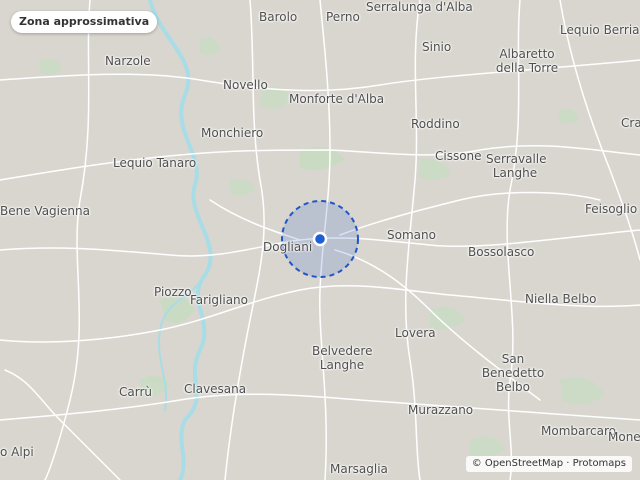 This screenshot has width=640, height=480. Describe the element at coordinates (173, 292) in the screenshot. I see `place-label: Piozzo` at that location.